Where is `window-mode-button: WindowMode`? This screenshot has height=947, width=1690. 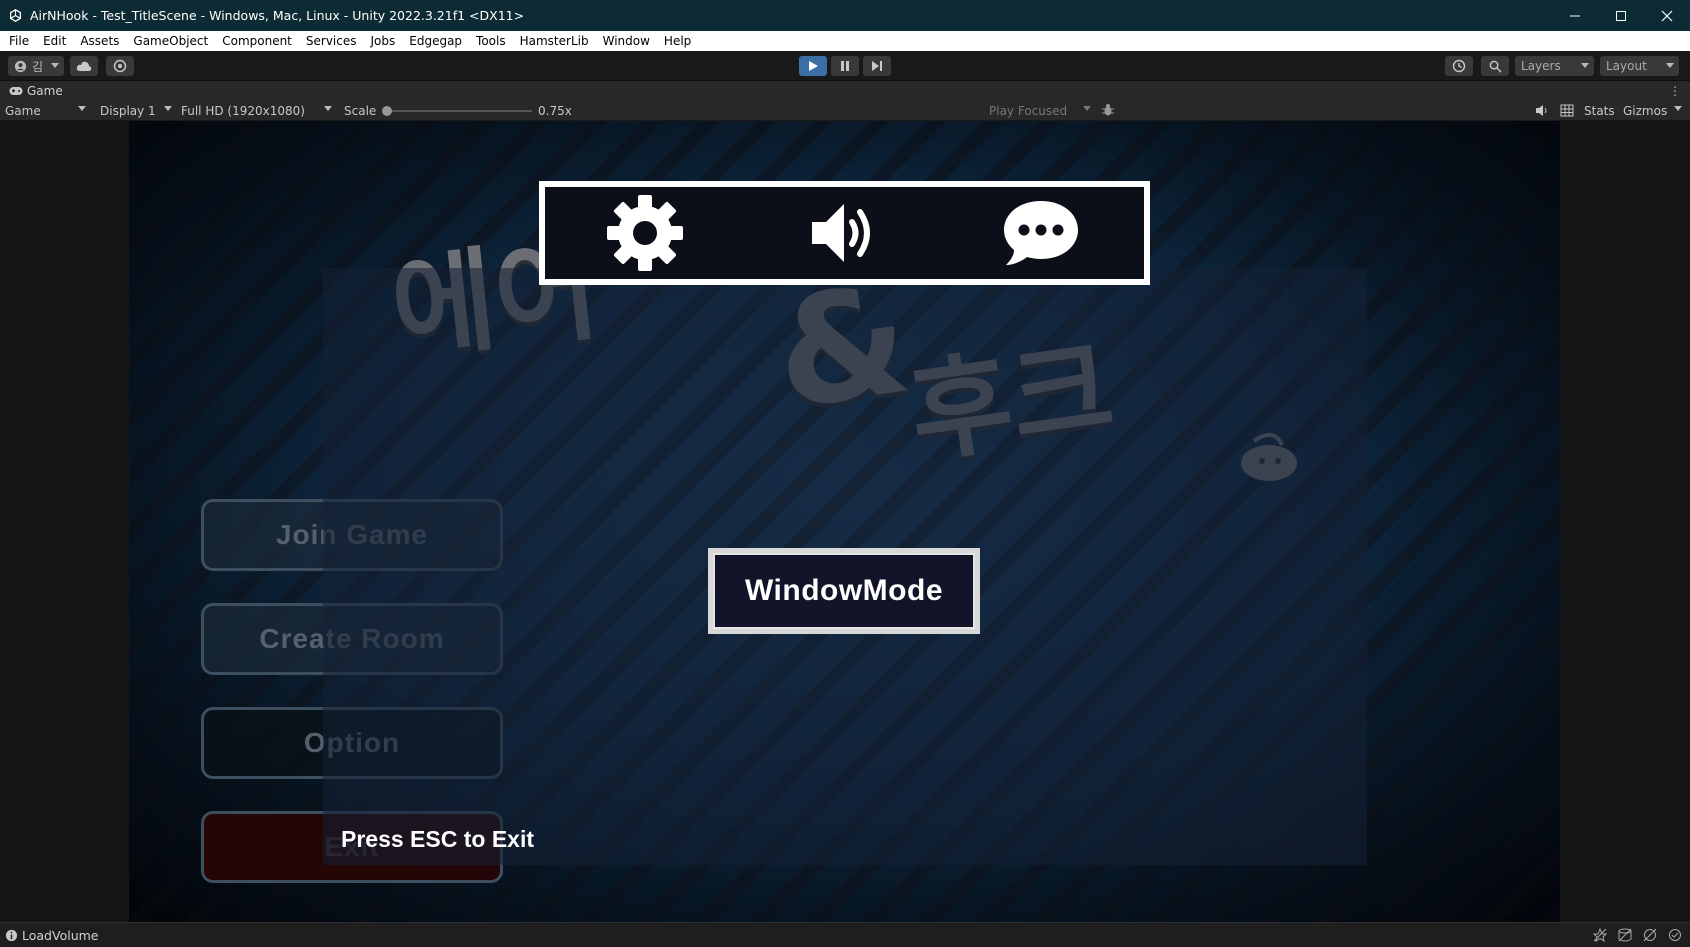
window-mode-button: WindowMode is located at coordinates (844, 591).